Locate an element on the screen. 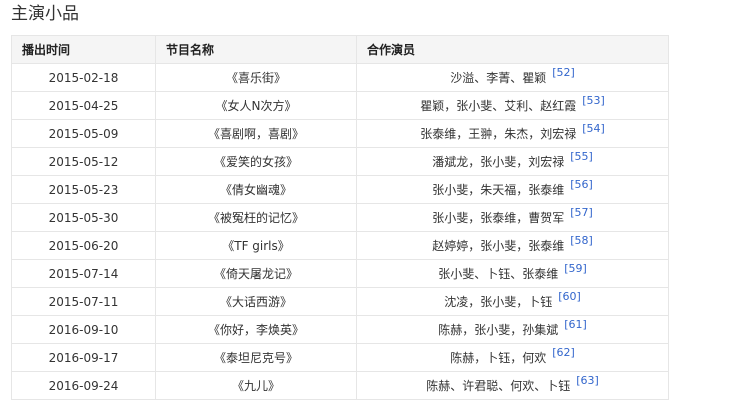 Image resolution: width=751 pixels, height=405 pixels. air-date-cell: 2015-07-14 is located at coordinates (83, 273).